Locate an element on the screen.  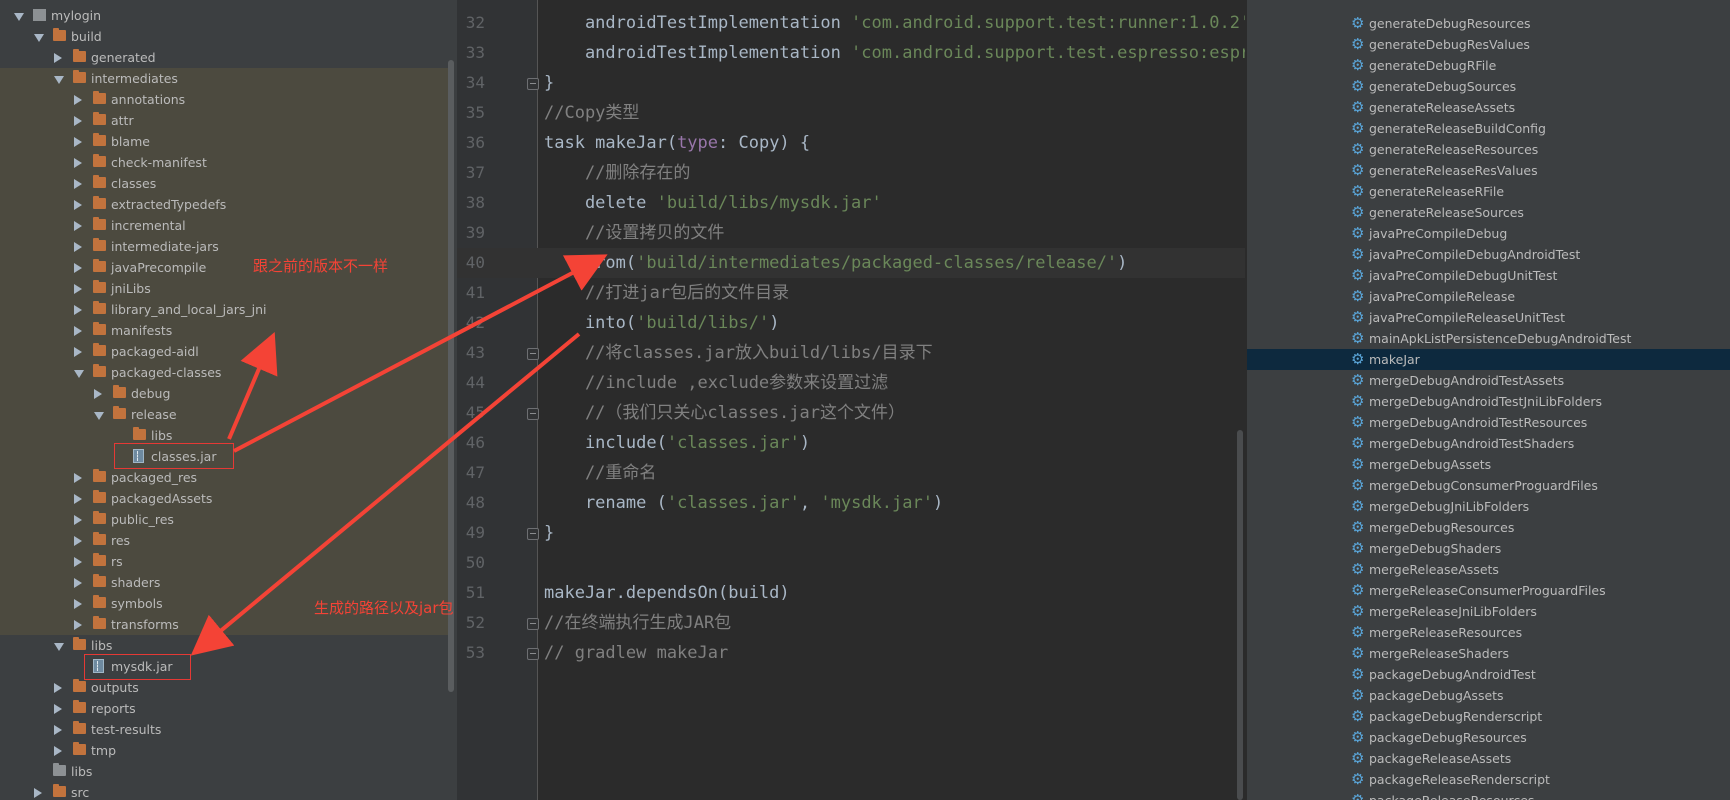
gradle-task-generate-release-res-values: ⚙ generateReleaseResValues is located at coordinates (1488, 170).